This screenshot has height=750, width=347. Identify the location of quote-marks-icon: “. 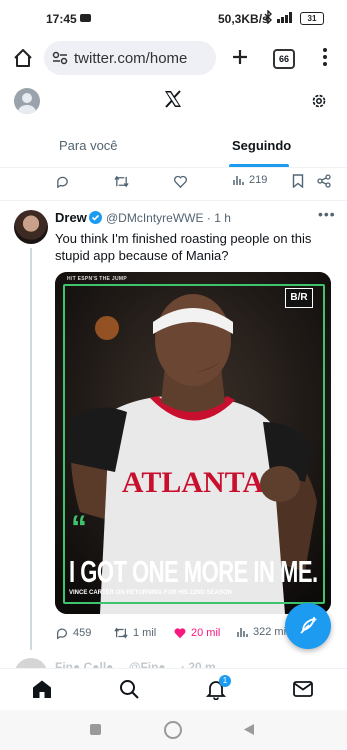
(79, 527).